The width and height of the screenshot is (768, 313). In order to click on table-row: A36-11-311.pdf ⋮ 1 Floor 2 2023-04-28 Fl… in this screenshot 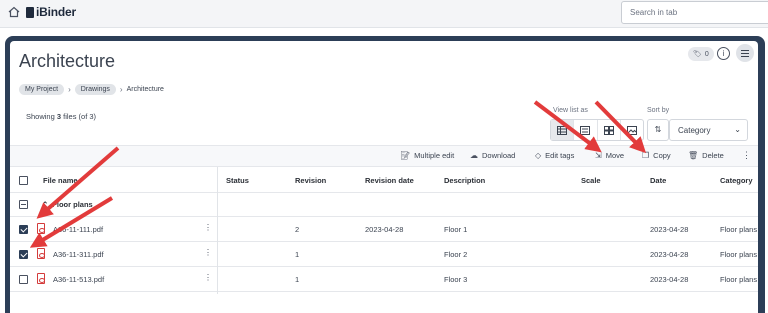, I will do `click(384, 254)`.